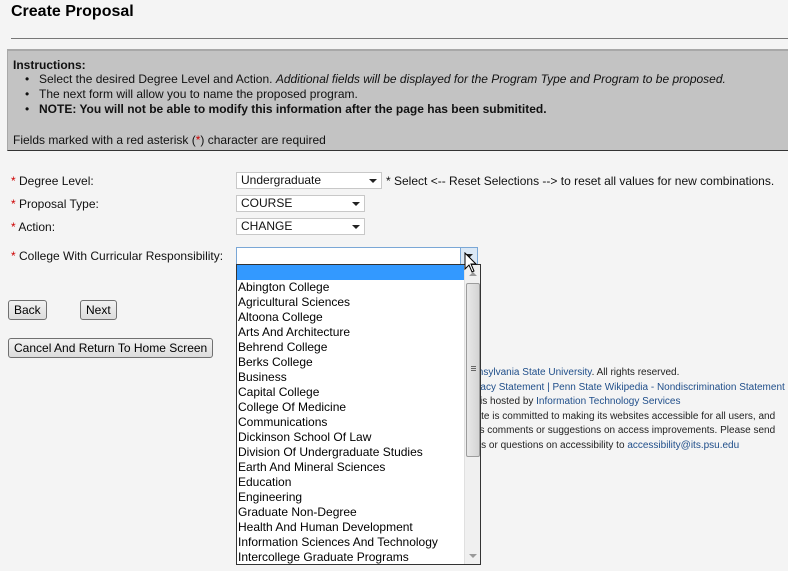  What do you see at coordinates (473, 370) in the screenshot?
I see `scroll-thumb` at bounding box center [473, 370].